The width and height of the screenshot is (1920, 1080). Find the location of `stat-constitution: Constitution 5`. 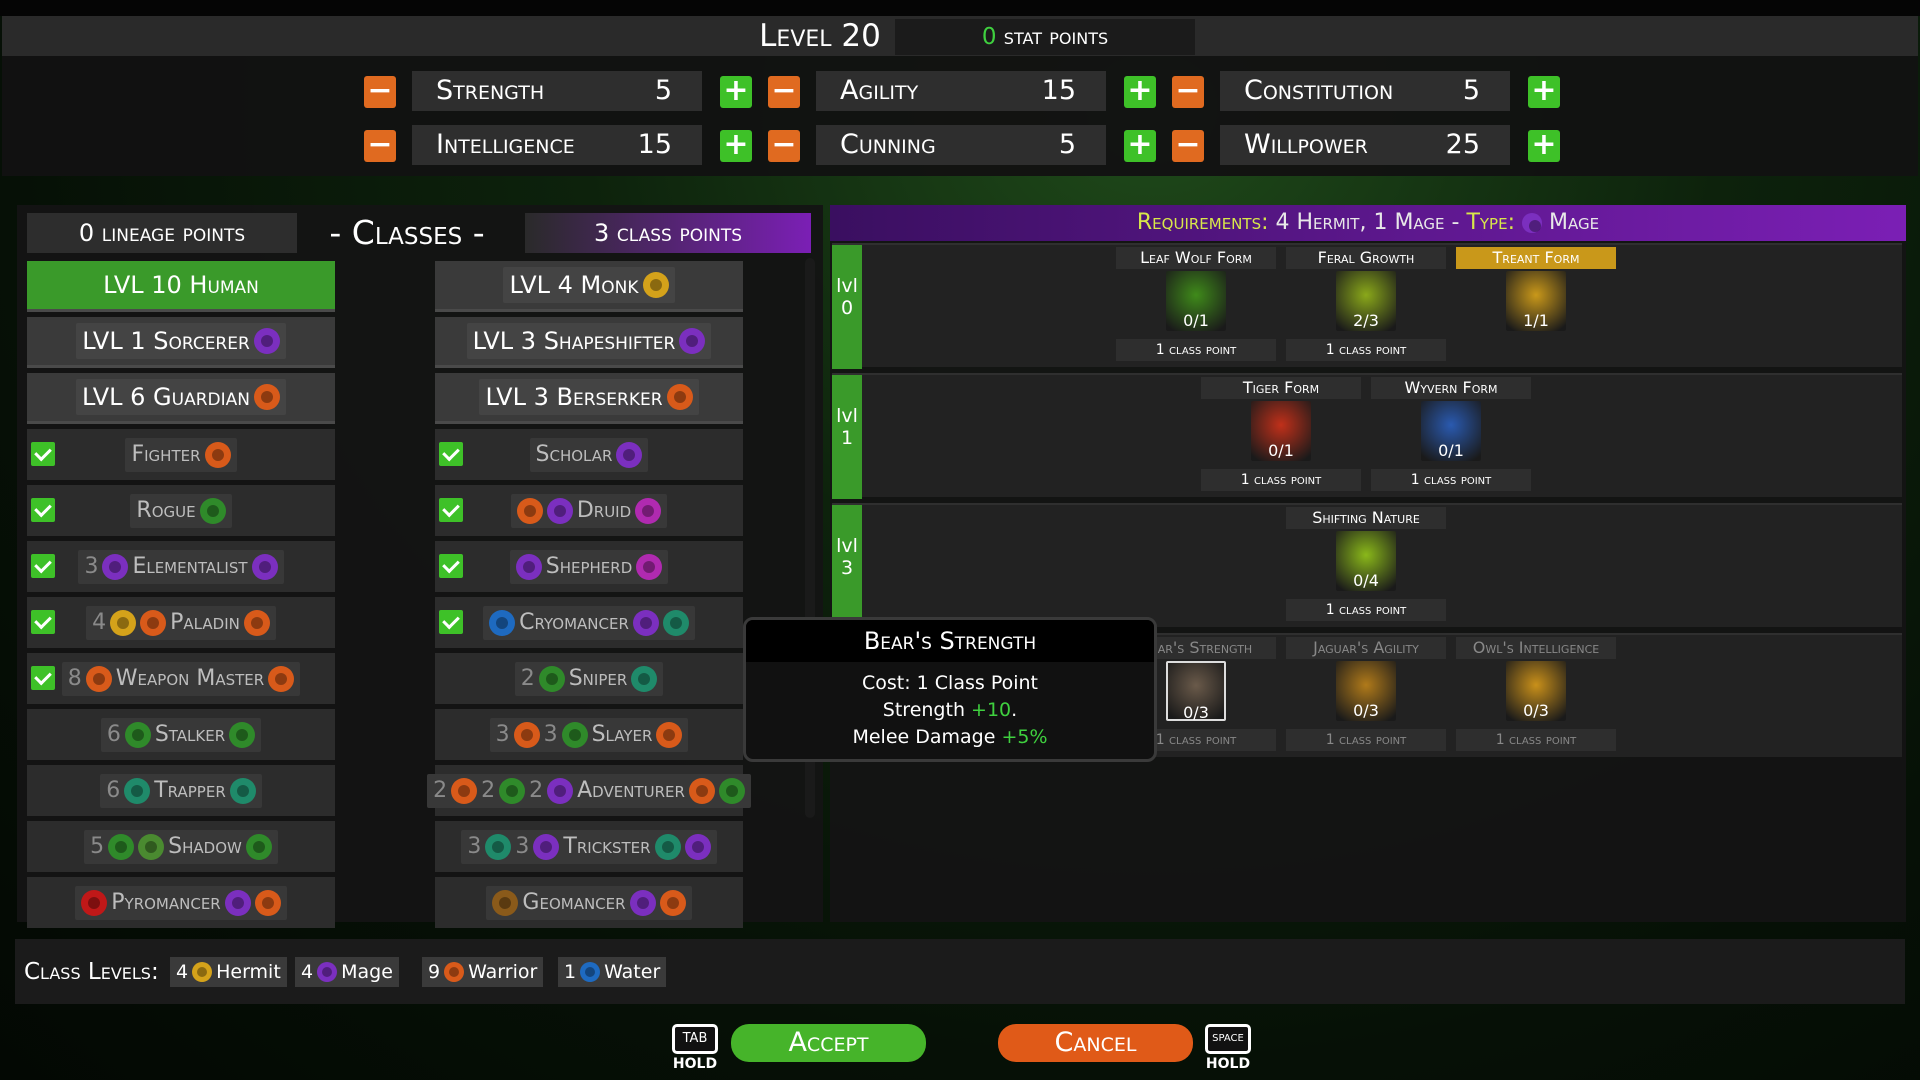

stat-constitution: Constitution 5 is located at coordinates (1365, 91).